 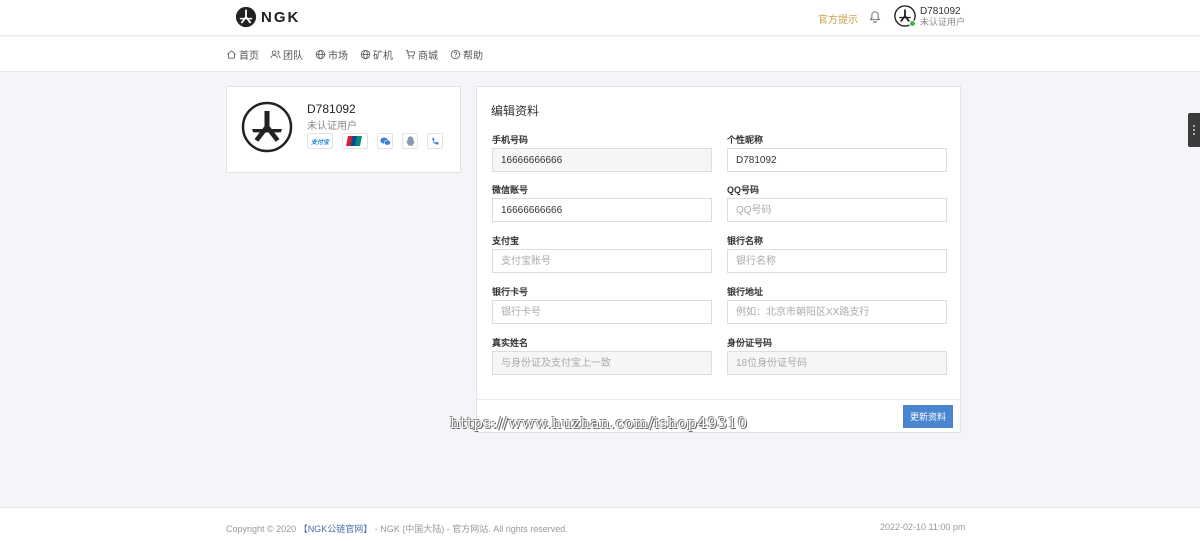 What do you see at coordinates (912, 23) in the screenshot?
I see `online-status-dot` at bounding box center [912, 23].